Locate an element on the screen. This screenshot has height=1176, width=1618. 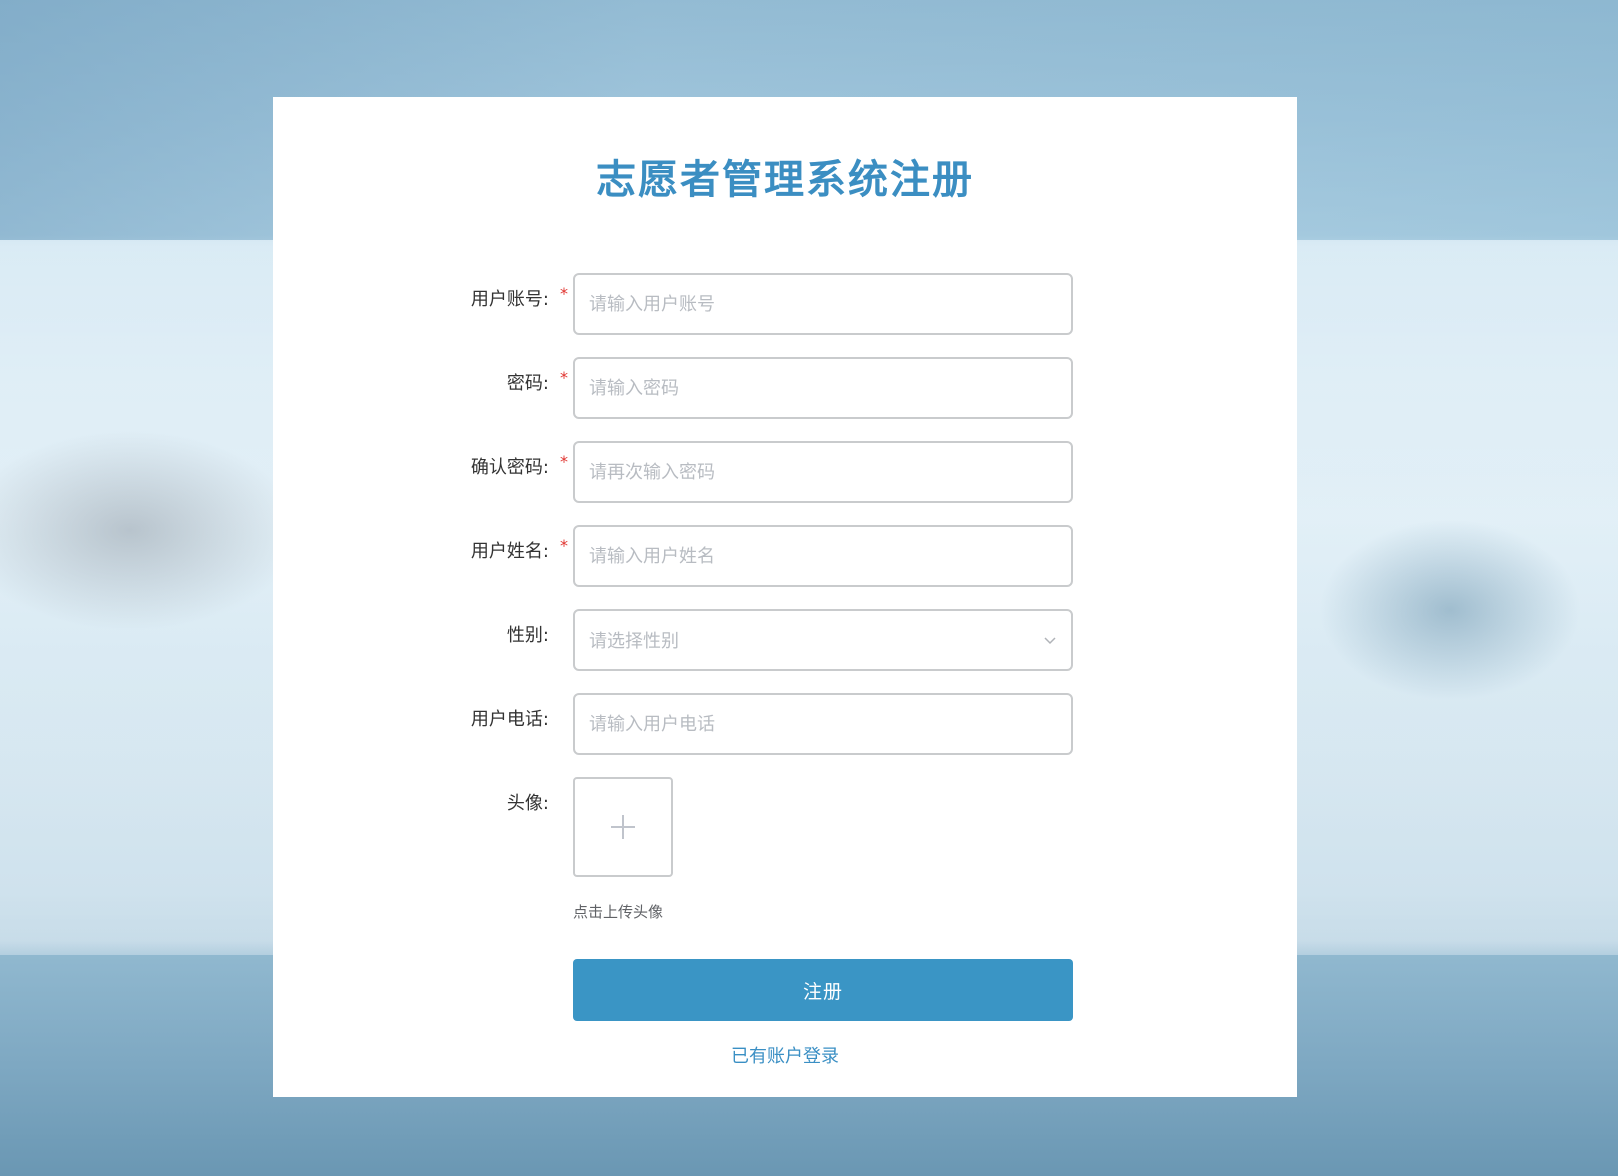
form-row-phone: 用户电话: is located at coordinates (785, 725).